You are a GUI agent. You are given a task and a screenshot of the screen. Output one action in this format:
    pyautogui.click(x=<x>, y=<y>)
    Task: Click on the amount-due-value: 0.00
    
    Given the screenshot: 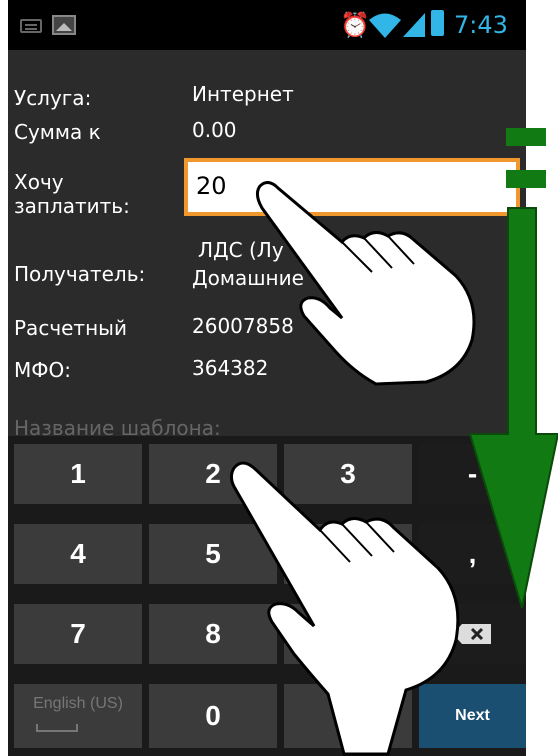 What is the action you would take?
    pyautogui.click(x=214, y=130)
    